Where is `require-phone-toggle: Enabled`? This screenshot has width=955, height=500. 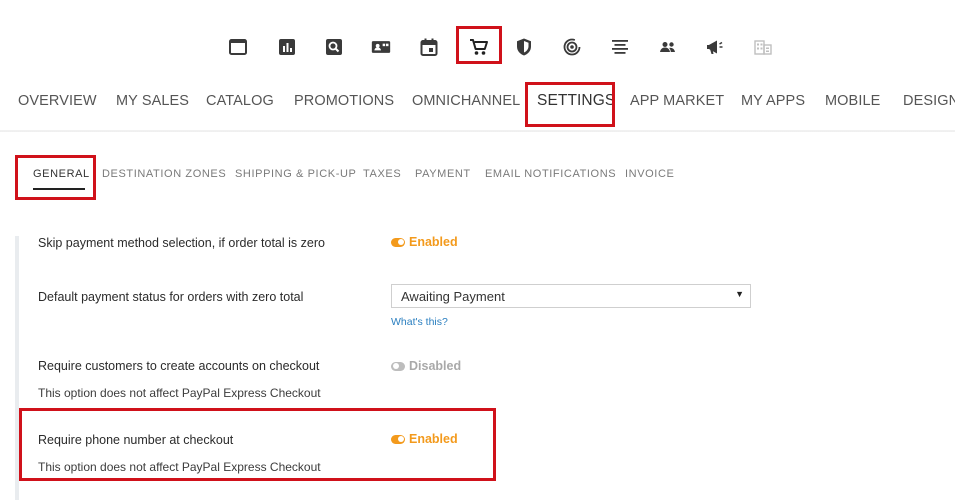 require-phone-toggle: Enabled is located at coordinates (424, 439).